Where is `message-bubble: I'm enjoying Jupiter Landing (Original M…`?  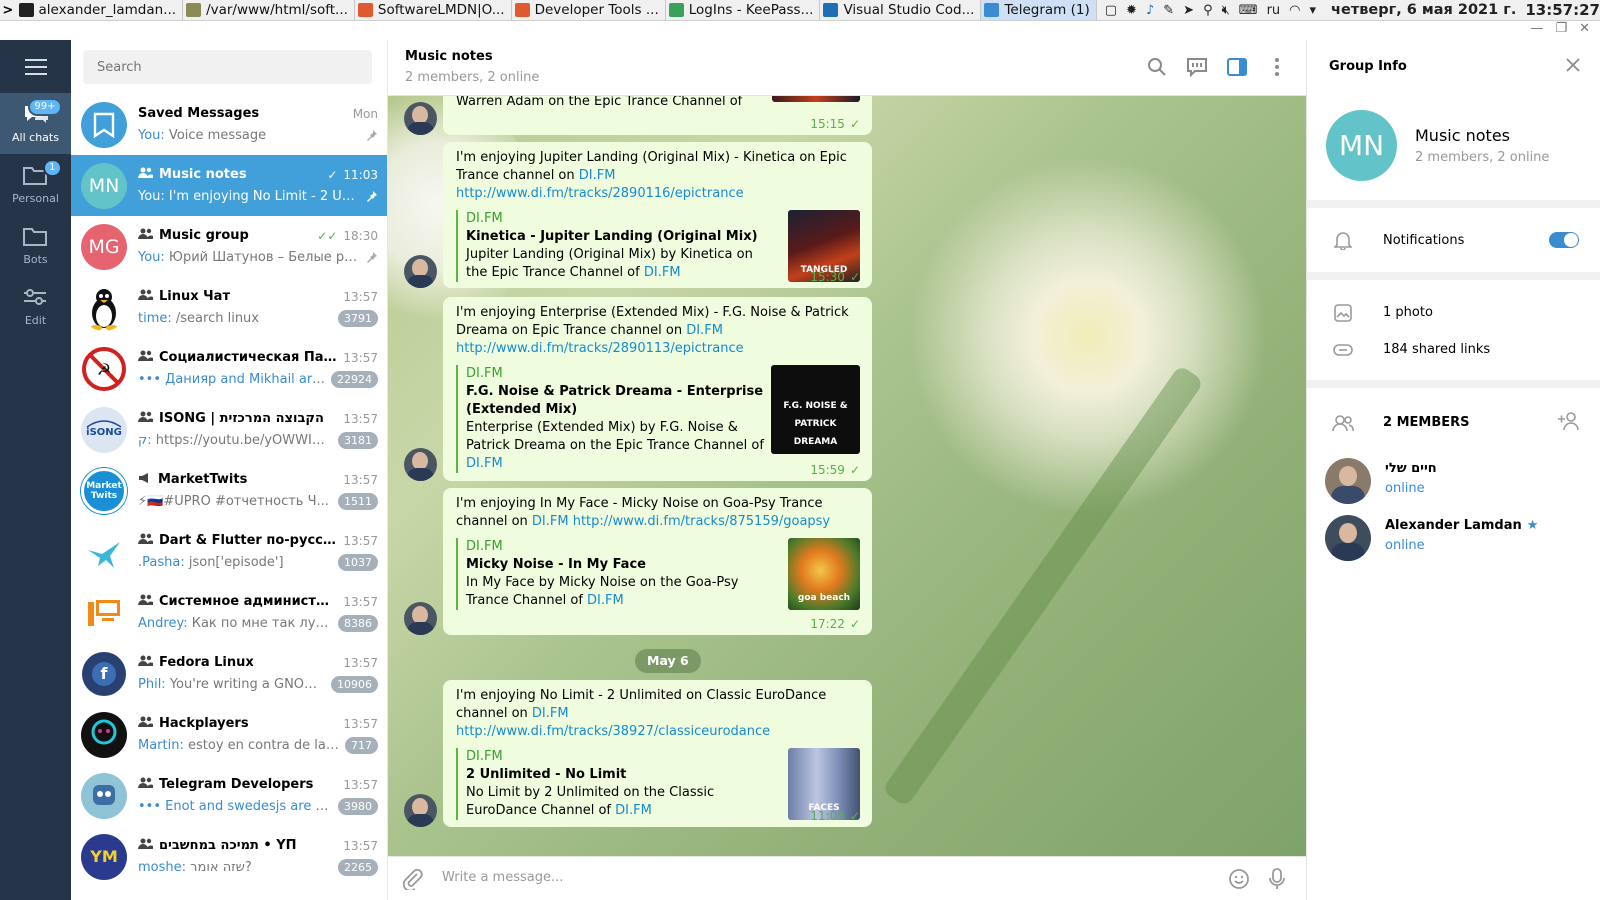
message-bubble: I'm enjoying Jupiter Landing (Original M… is located at coordinates (657, 215).